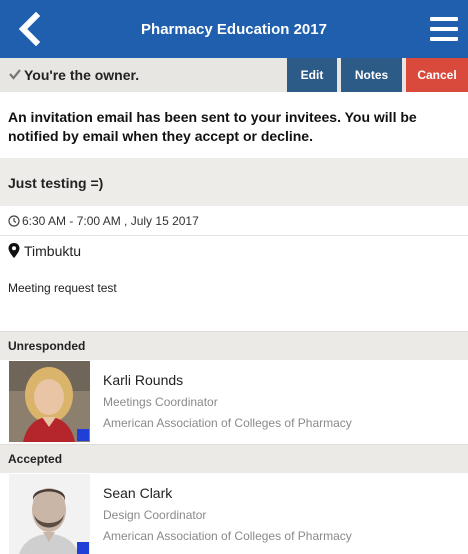 The height and width of the screenshot is (554, 468). Describe the element at coordinates (371, 75) in the screenshot. I see `notes-button: Notes` at that location.